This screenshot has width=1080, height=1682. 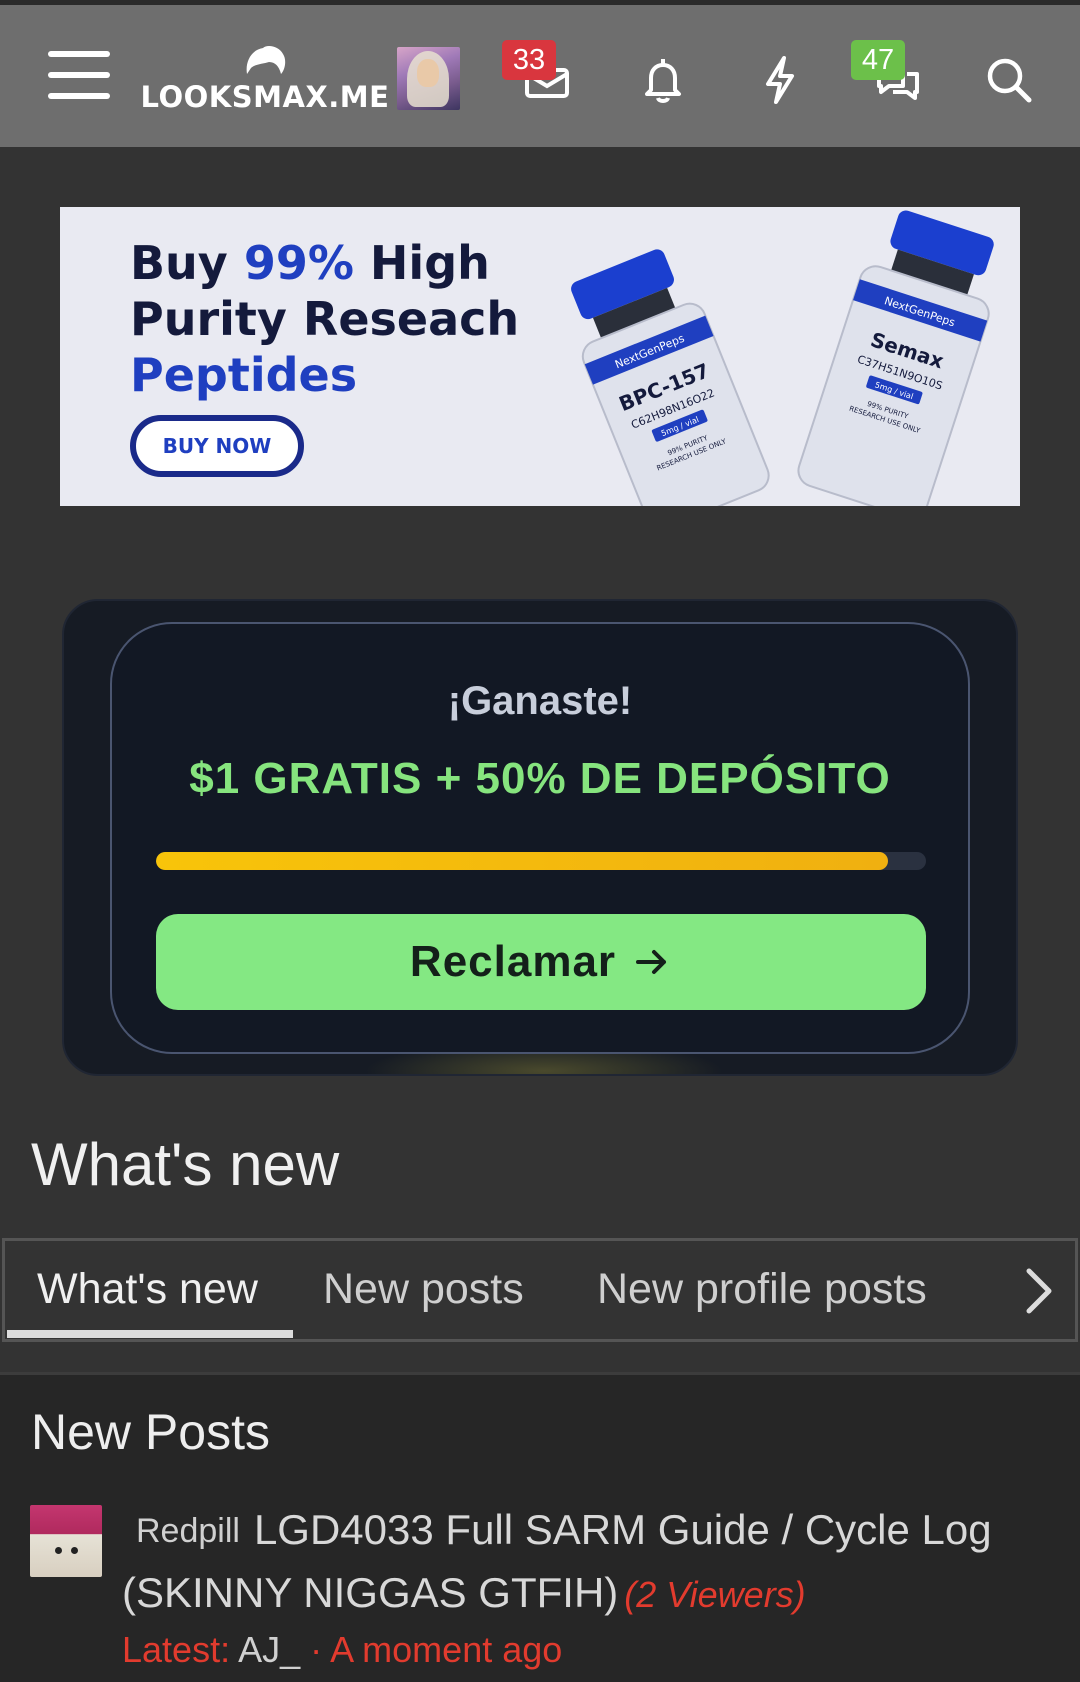 I want to click on logo-text: LOOKSMAX.ME, so click(x=265, y=97).